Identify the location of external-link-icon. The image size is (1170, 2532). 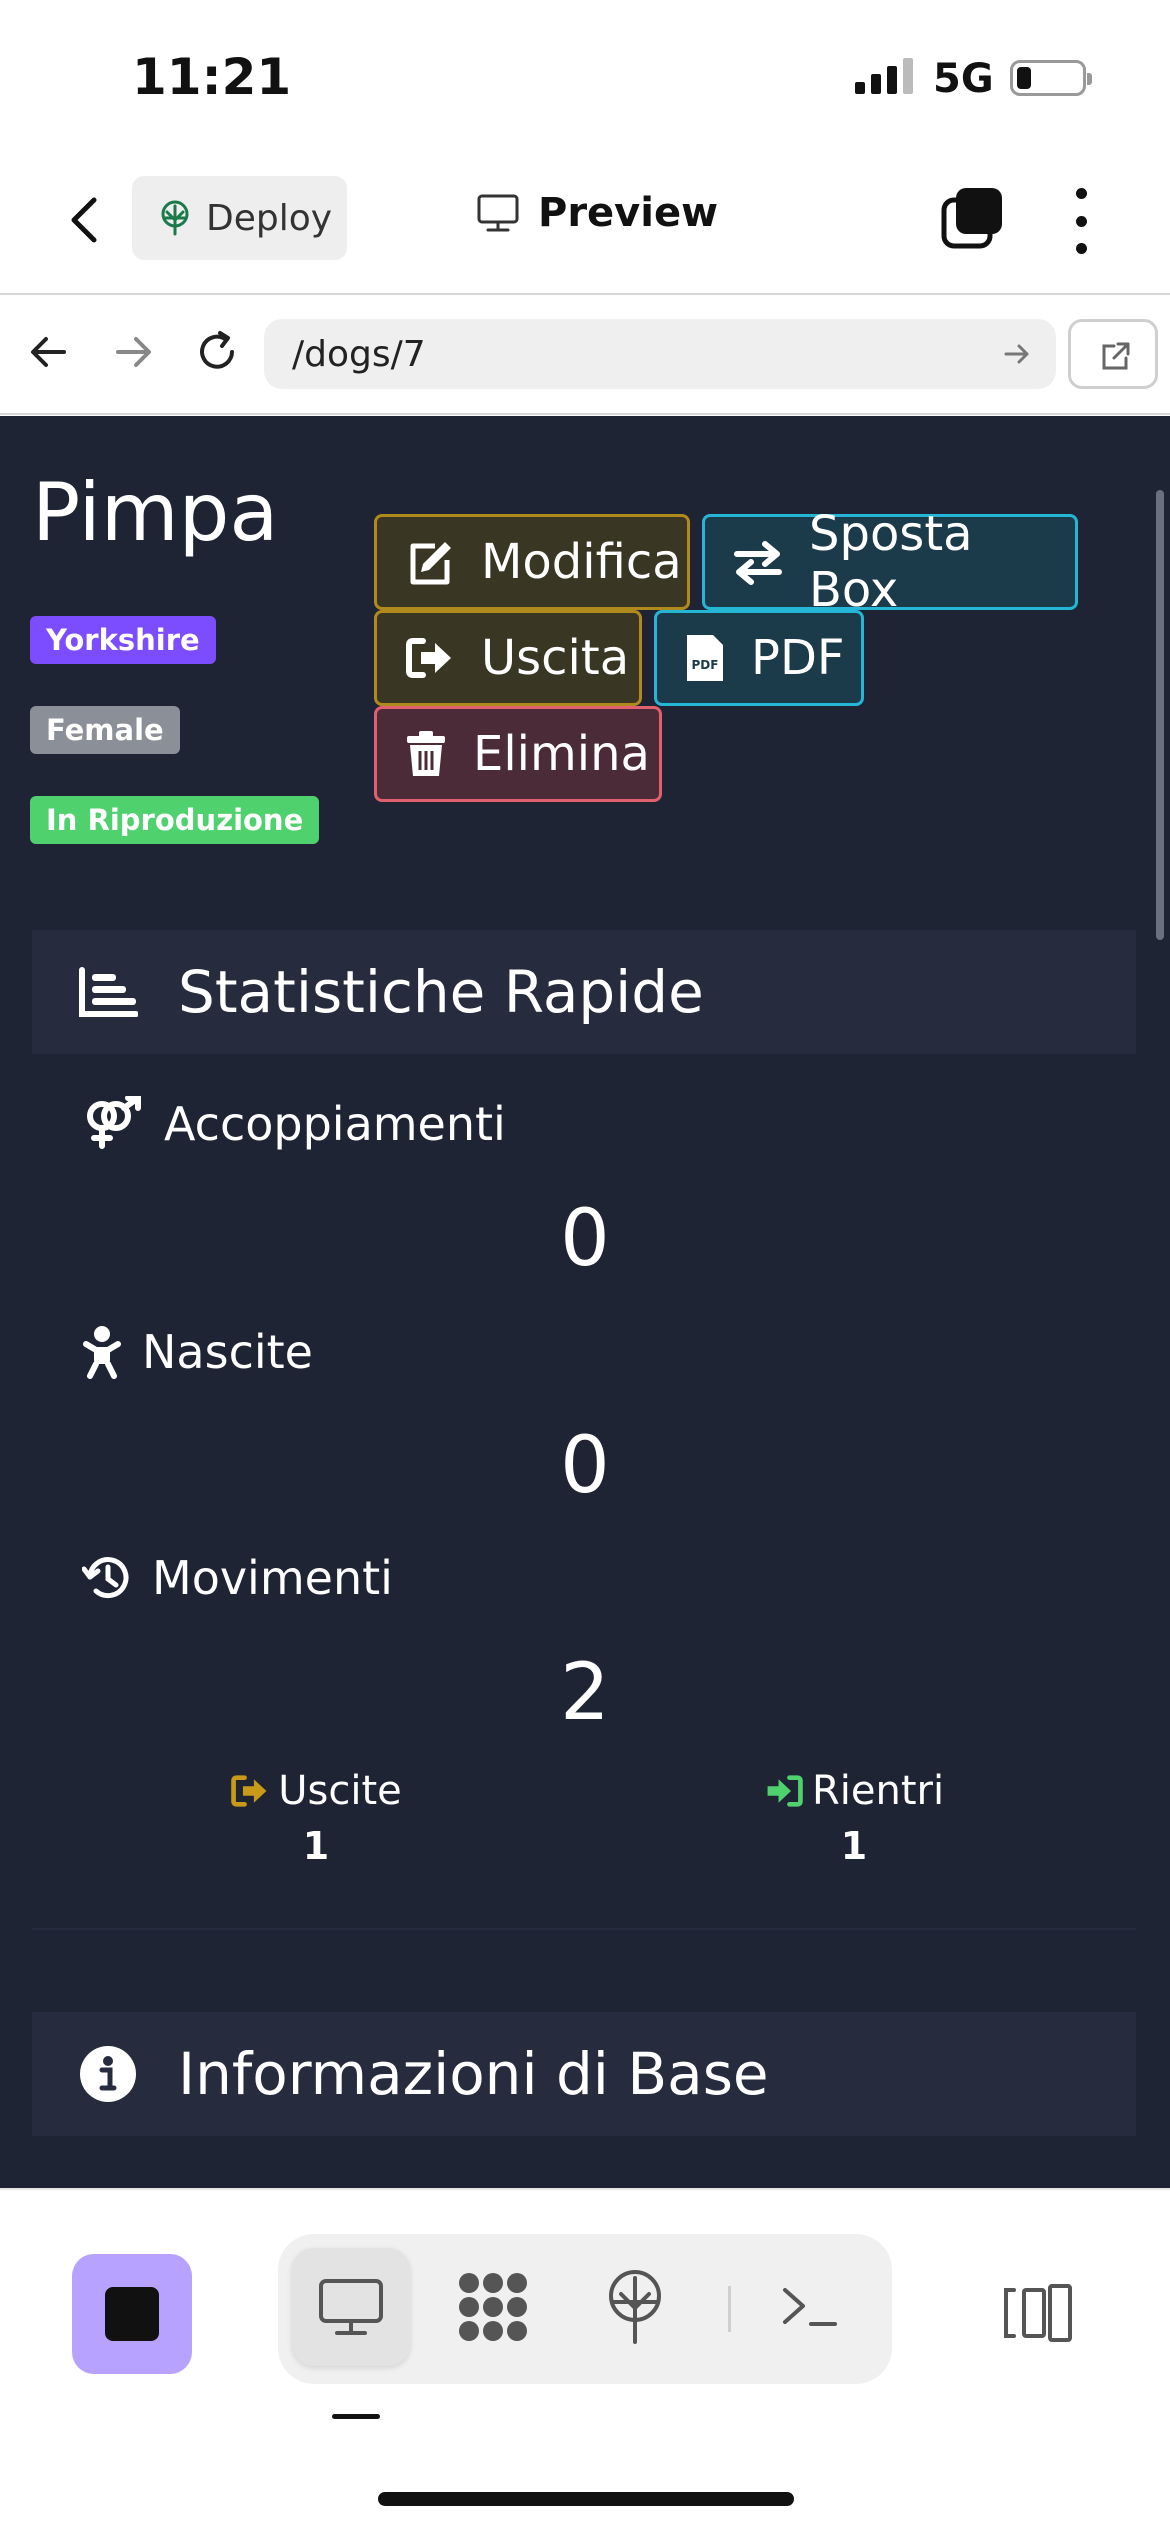
(1116, 356).